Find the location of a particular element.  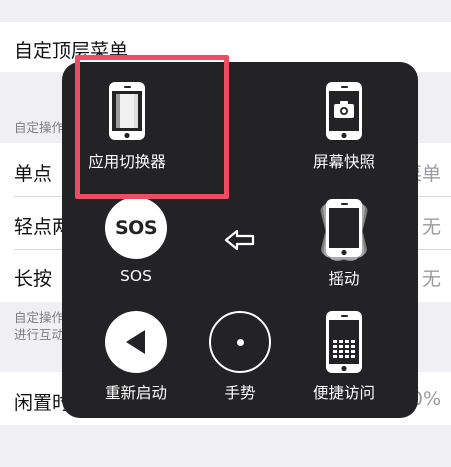

single-tap-label: 单点 is located at coordinates (33, 174).